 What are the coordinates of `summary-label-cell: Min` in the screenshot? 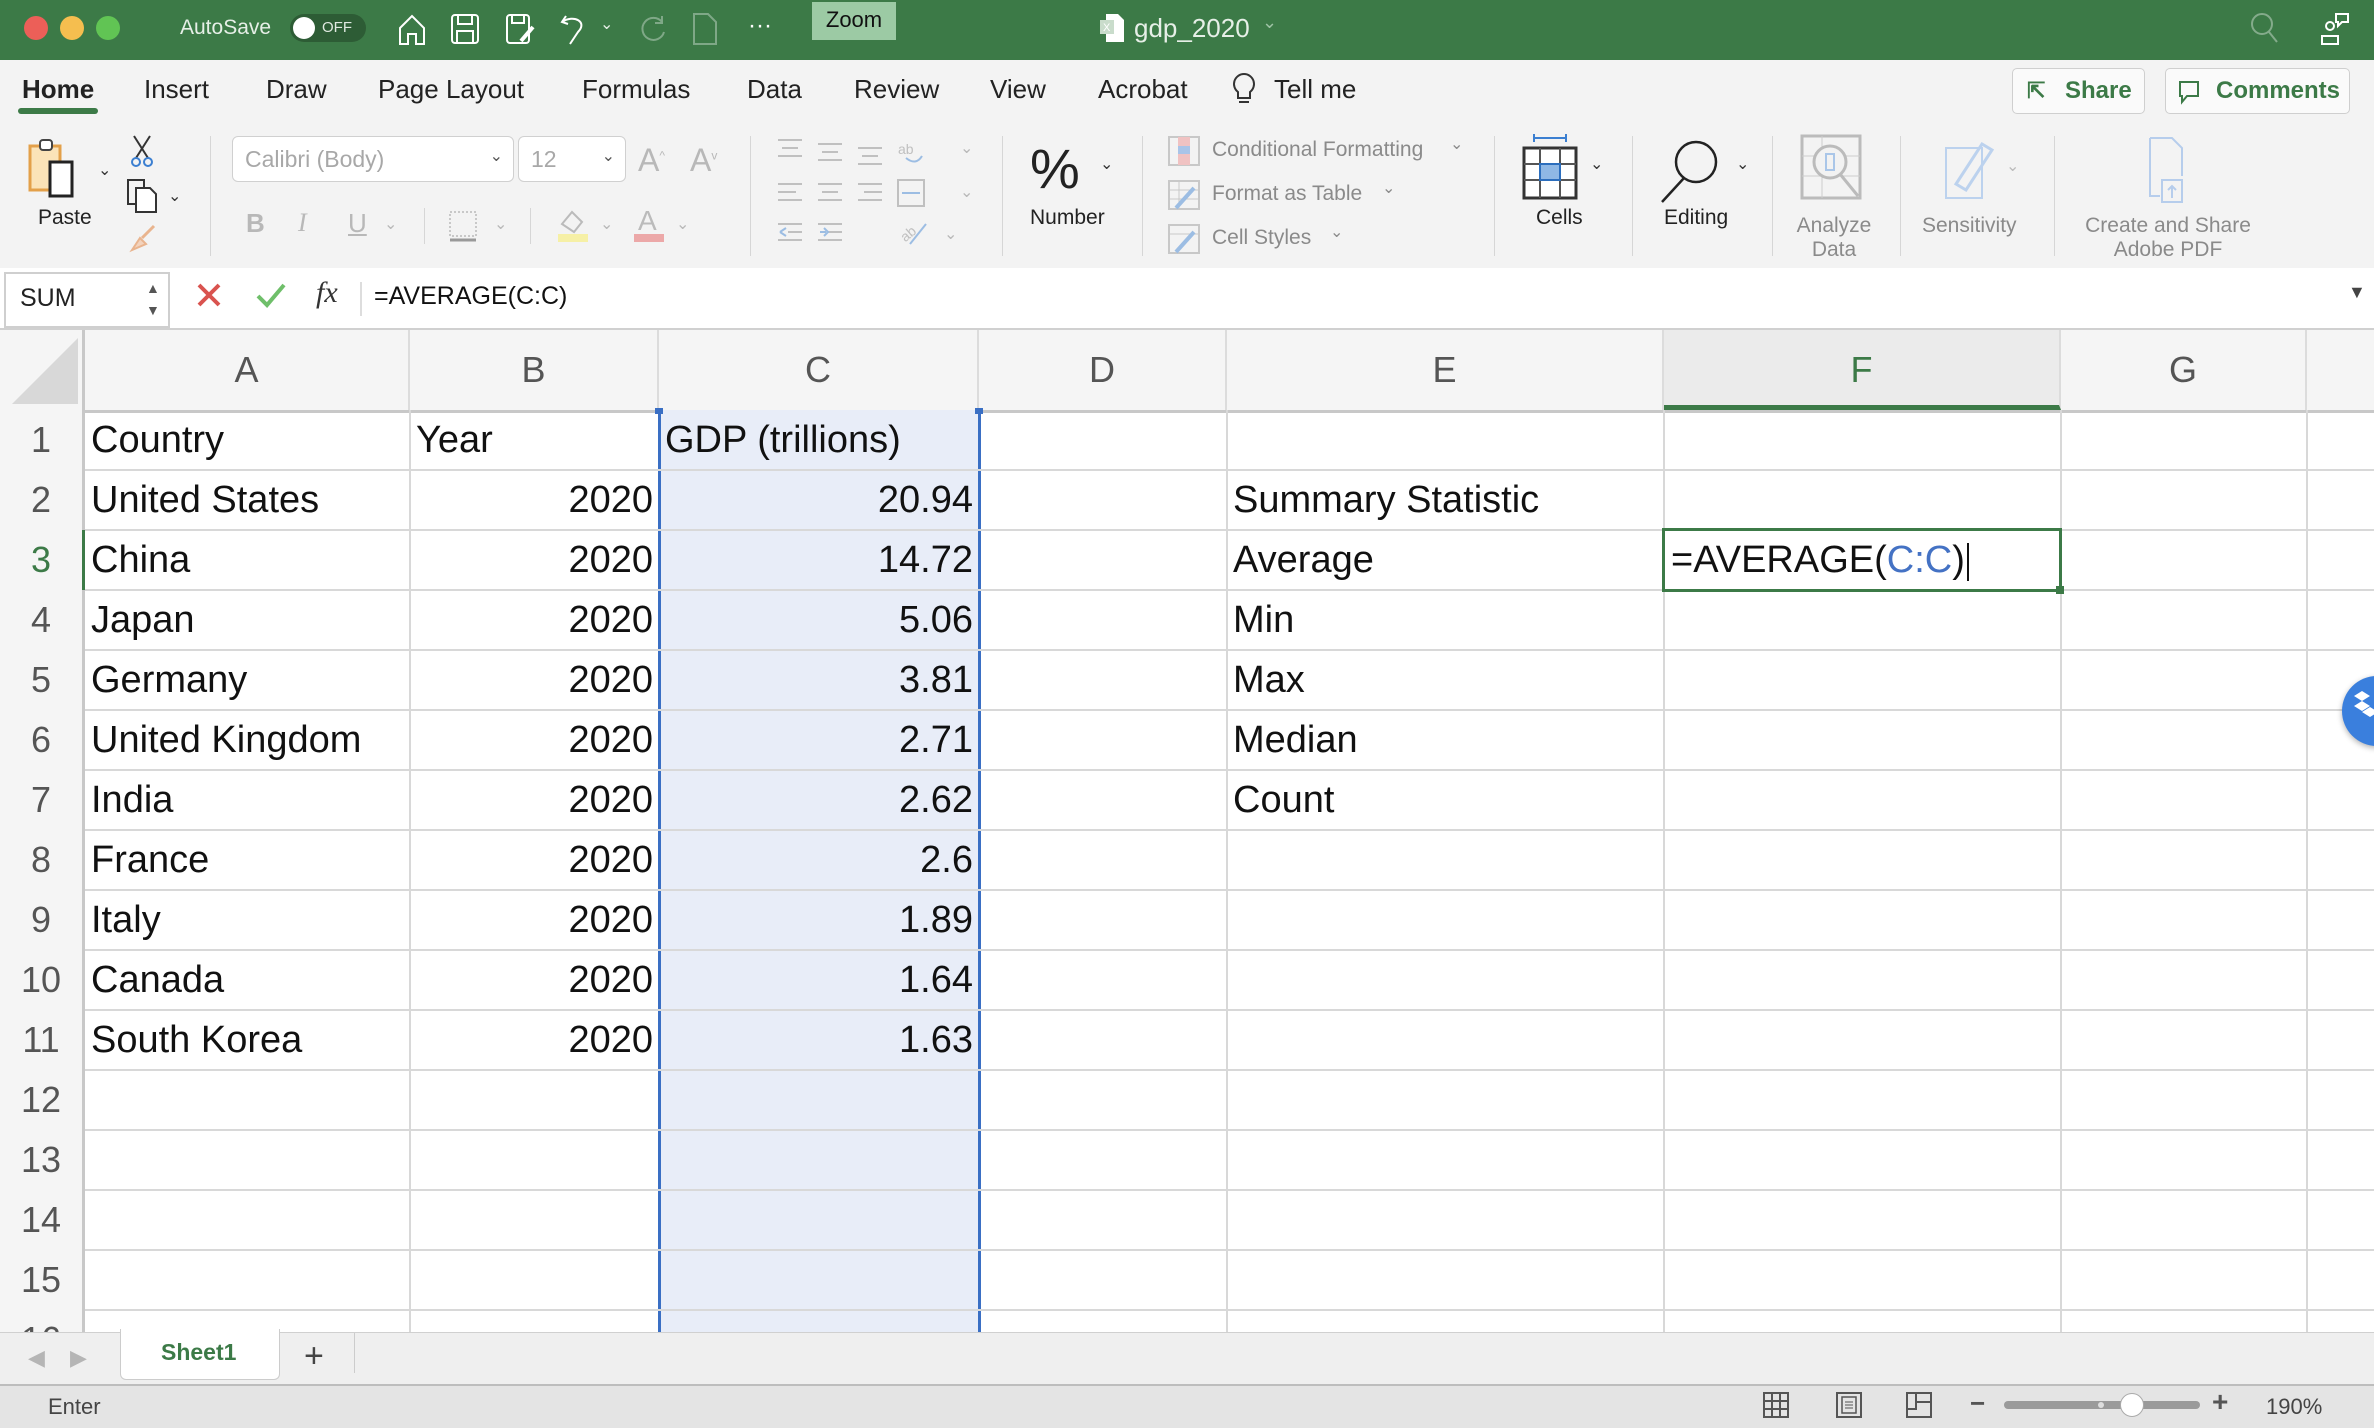 It's located at (1445, 620).